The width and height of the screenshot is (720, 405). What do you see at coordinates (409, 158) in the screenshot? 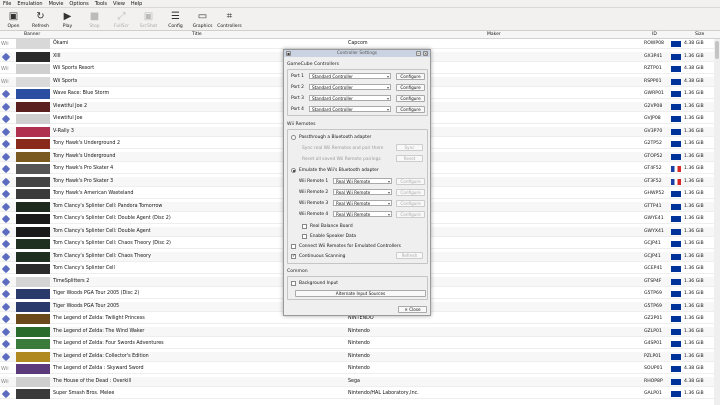
I see `reset-button: Reset` at bounding box center [409, 158].